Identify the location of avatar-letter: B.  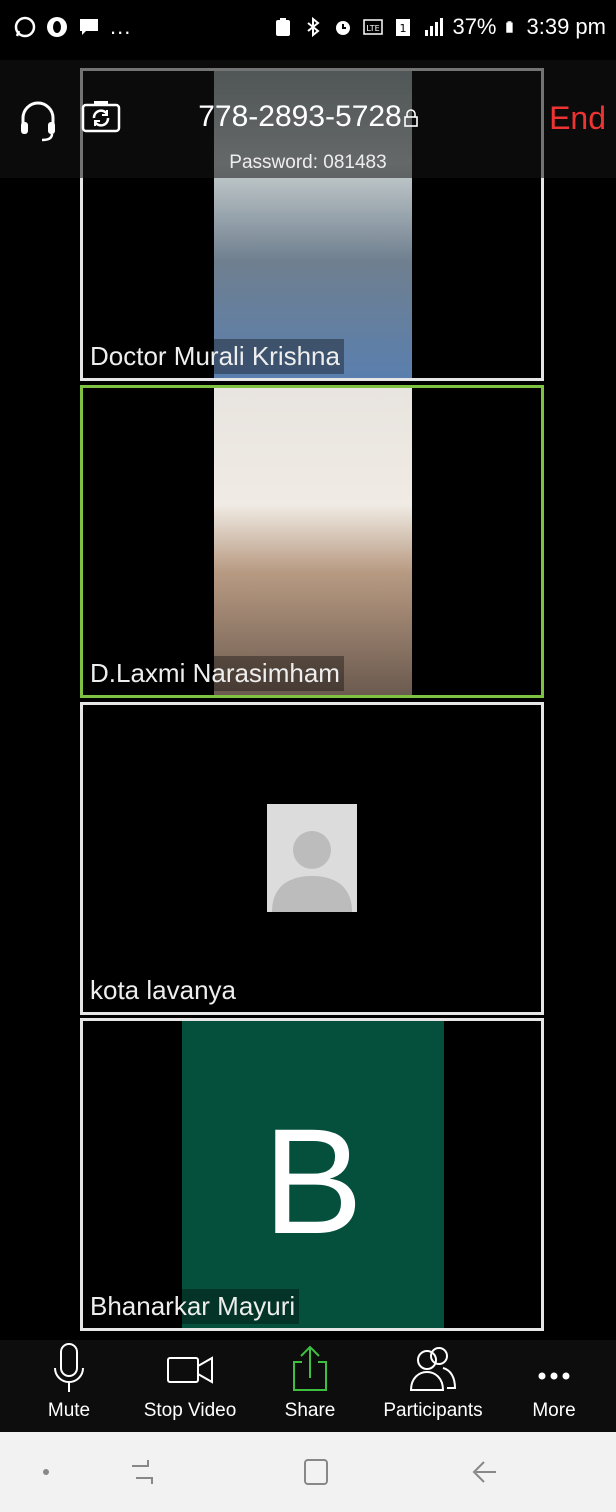
(313, 1181).